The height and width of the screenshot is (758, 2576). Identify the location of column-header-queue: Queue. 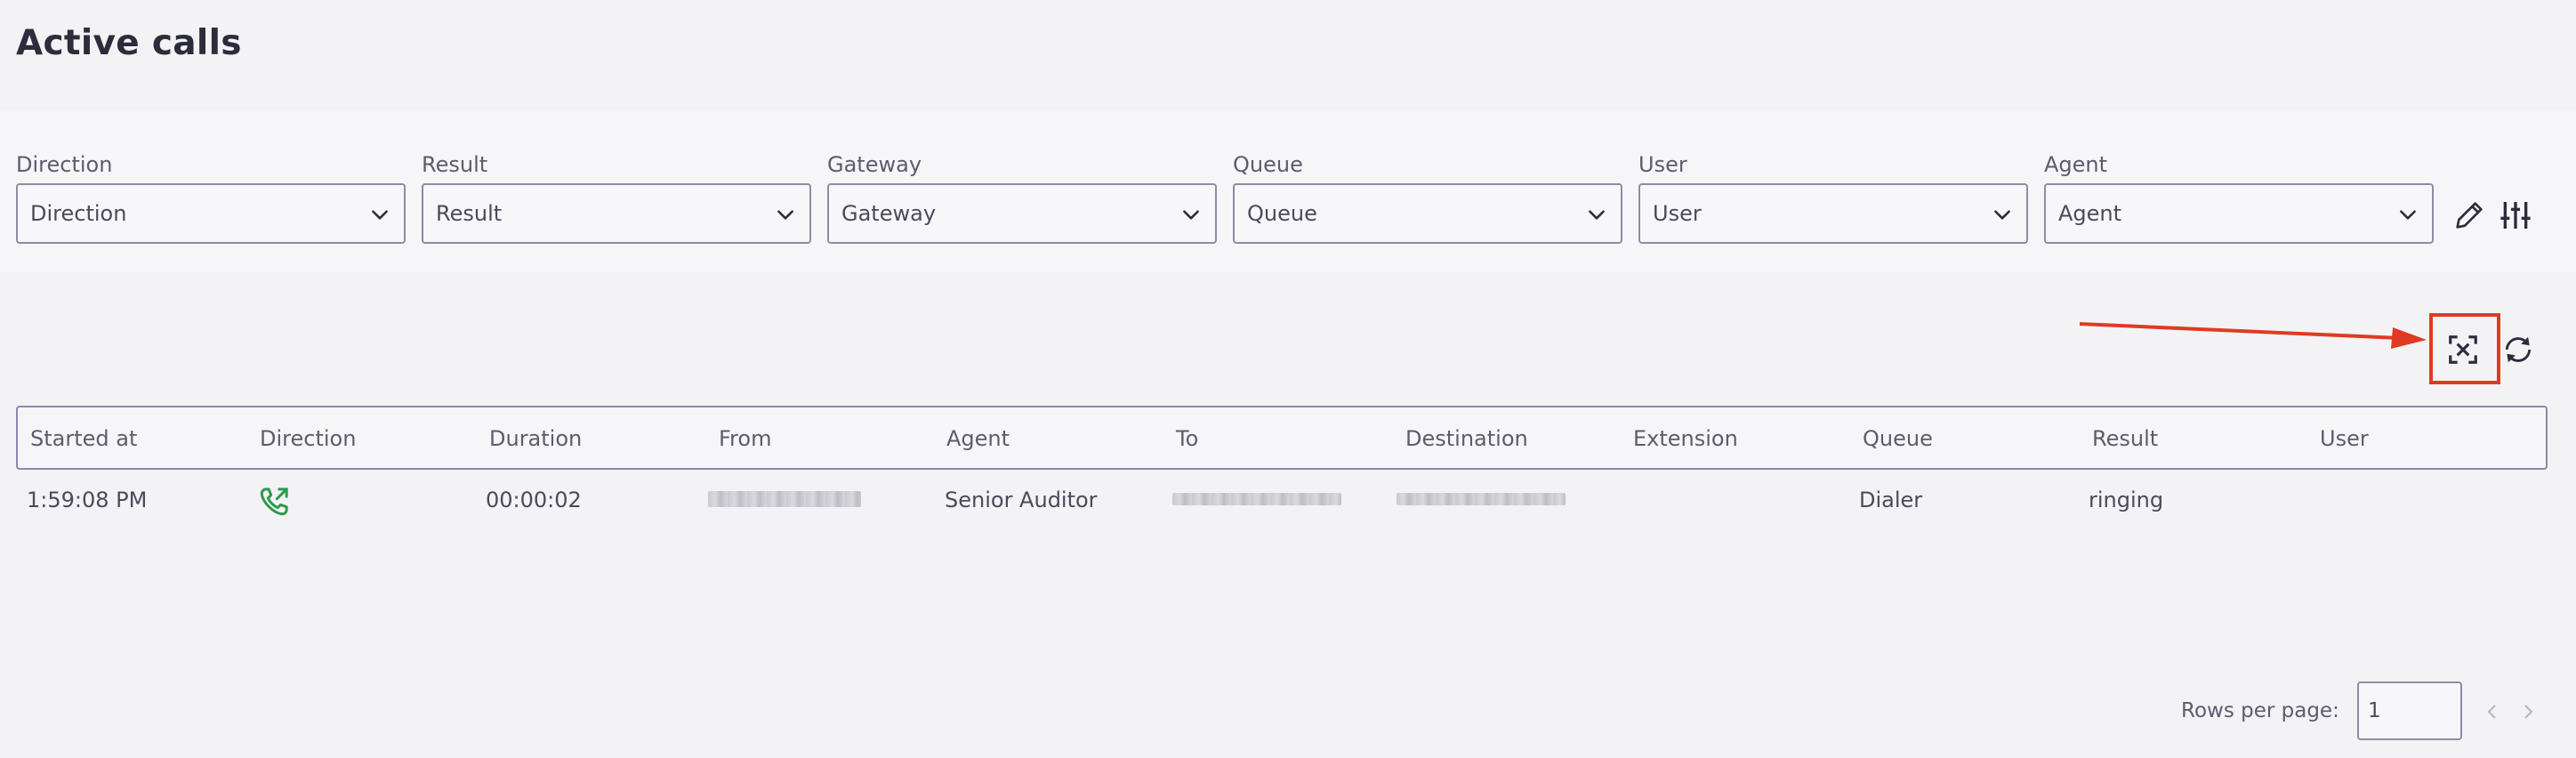
(1898, 438).